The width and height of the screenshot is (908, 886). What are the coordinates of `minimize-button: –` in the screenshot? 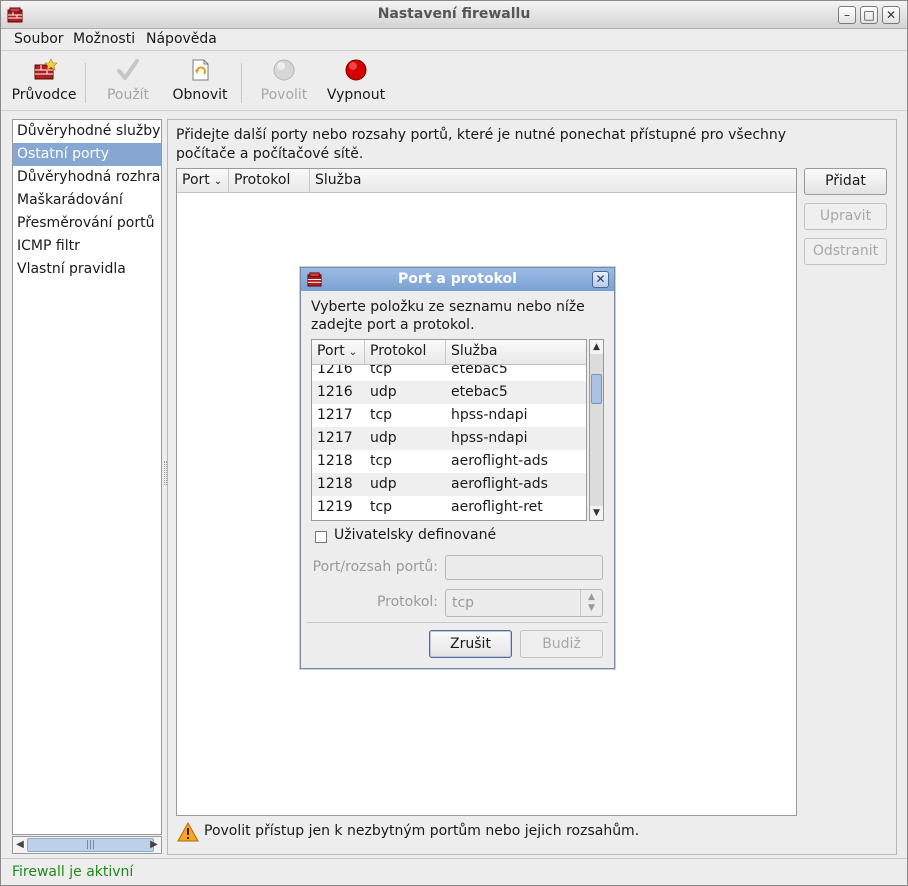 It's located at (847, 15).